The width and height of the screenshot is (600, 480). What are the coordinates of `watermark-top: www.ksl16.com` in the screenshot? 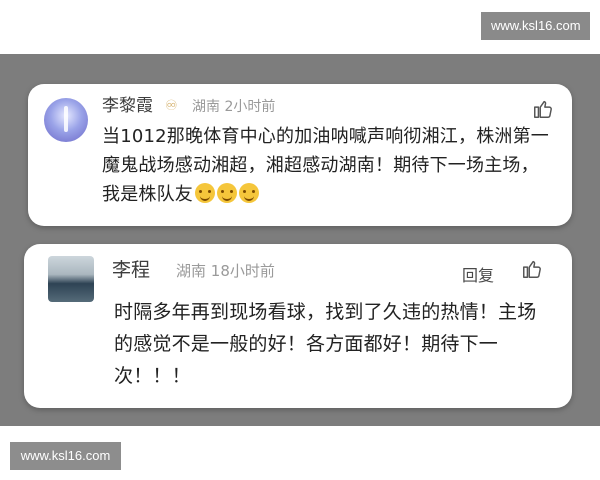 It's located at (535, 26).